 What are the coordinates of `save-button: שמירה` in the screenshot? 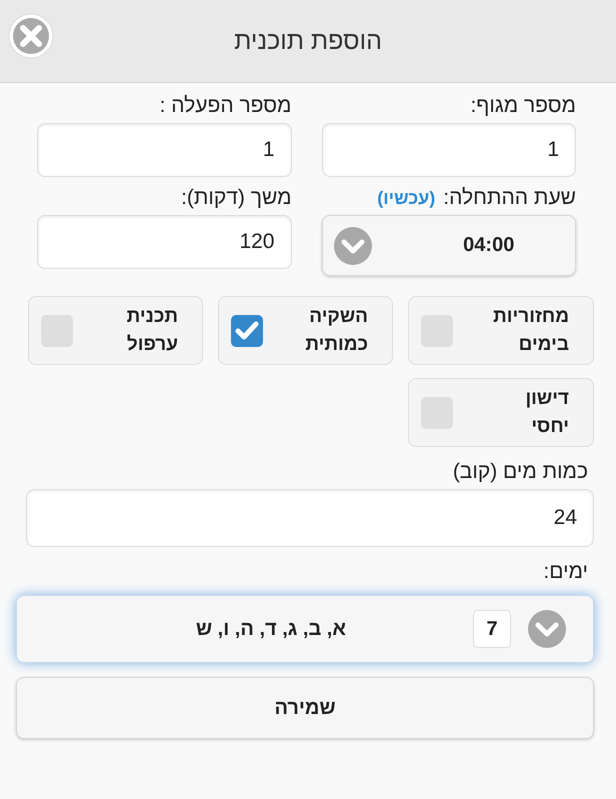 It's located at (305, 708).